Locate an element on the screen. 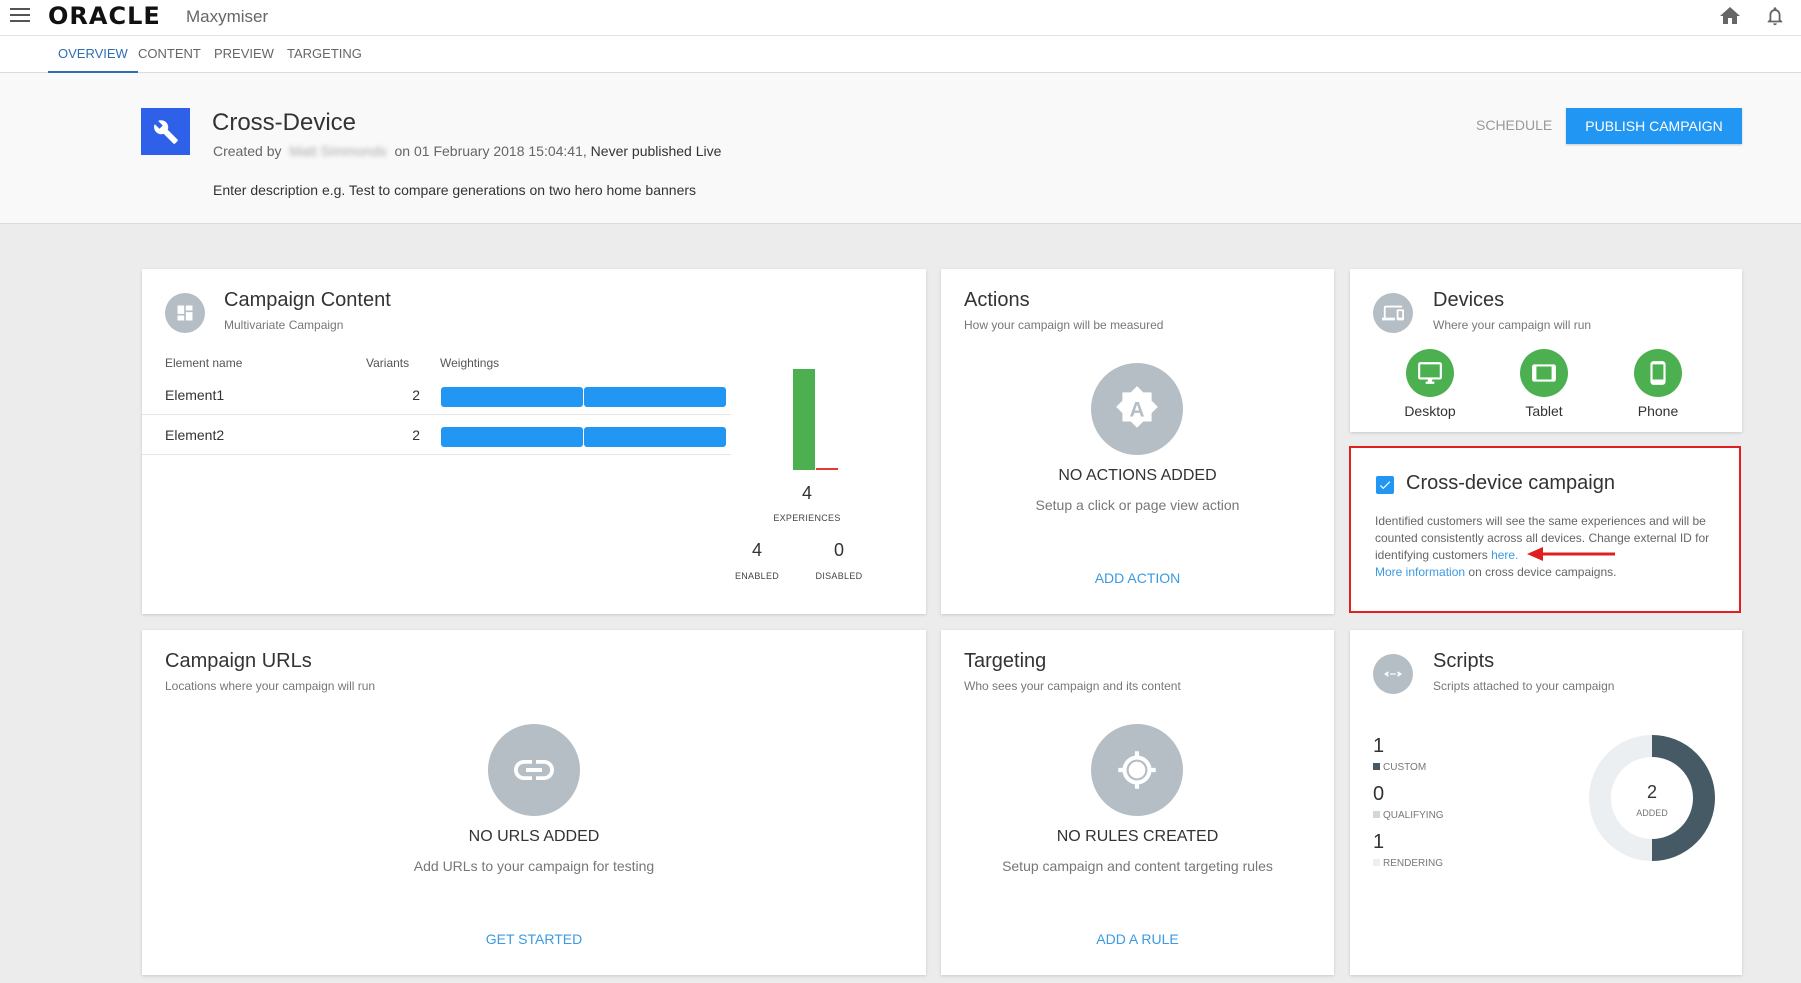 This screenshot has width=1801, height=983. publish-campaign-button: PUBLISH CAMPAIGN is located at coordinates (1654, 126).